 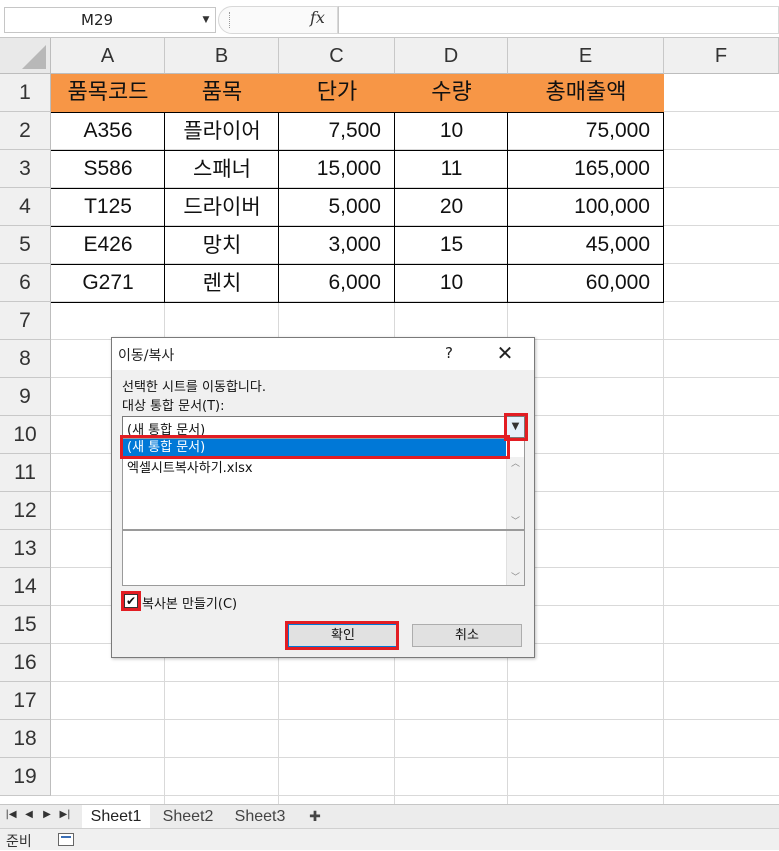 I want to click on row-header-12: 12, so click(x=25, y=511).